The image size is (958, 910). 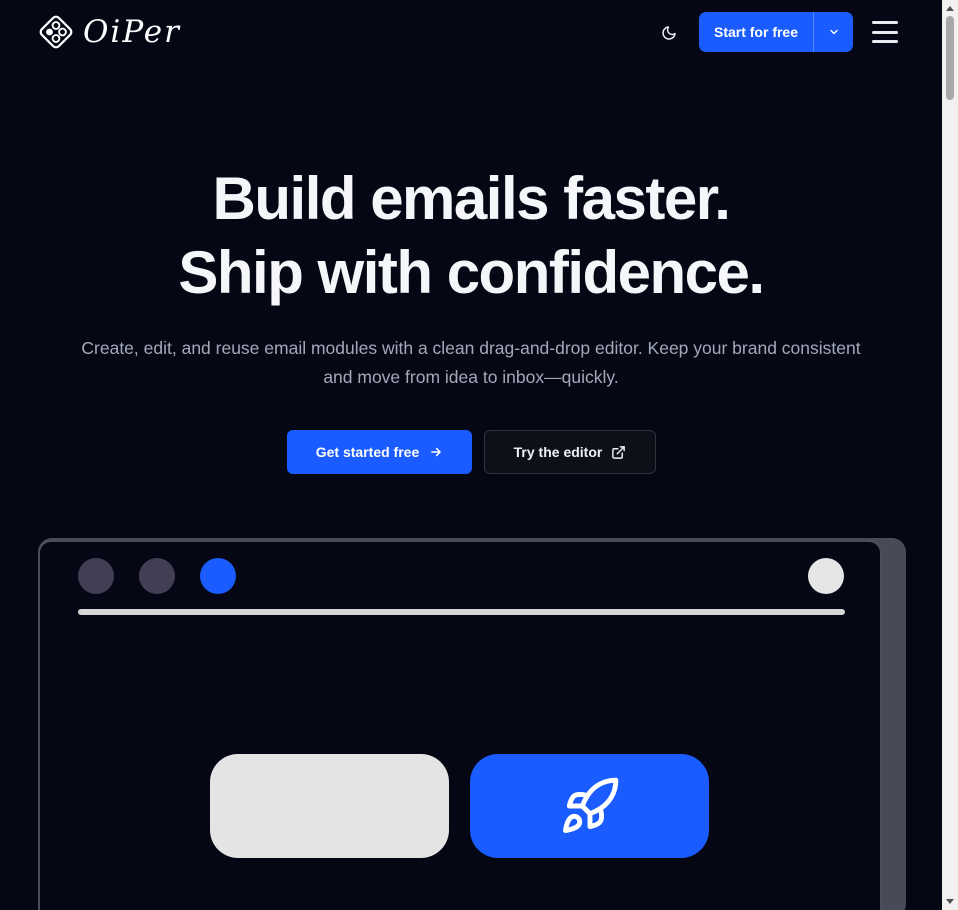 What do you see at coordinates (436, 452) in the screenshot?
I see `arrow-right-icon` at bounding box center [436, 452].